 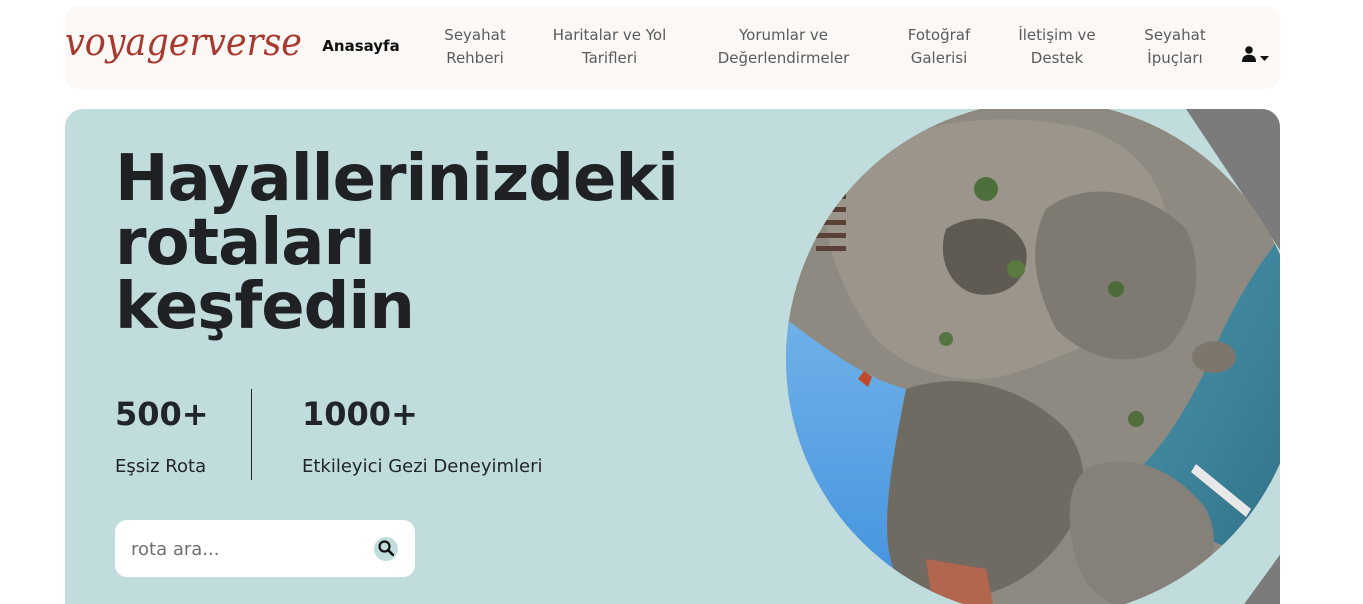 What do you see at coordinates (265, 307) in the screenshot?
I see `hero-title-line: keşfedin` at bounding box center [265, 307].